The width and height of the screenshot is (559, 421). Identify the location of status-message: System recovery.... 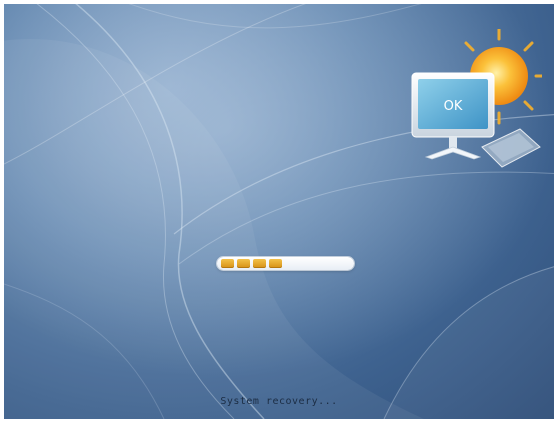
(279, 401).